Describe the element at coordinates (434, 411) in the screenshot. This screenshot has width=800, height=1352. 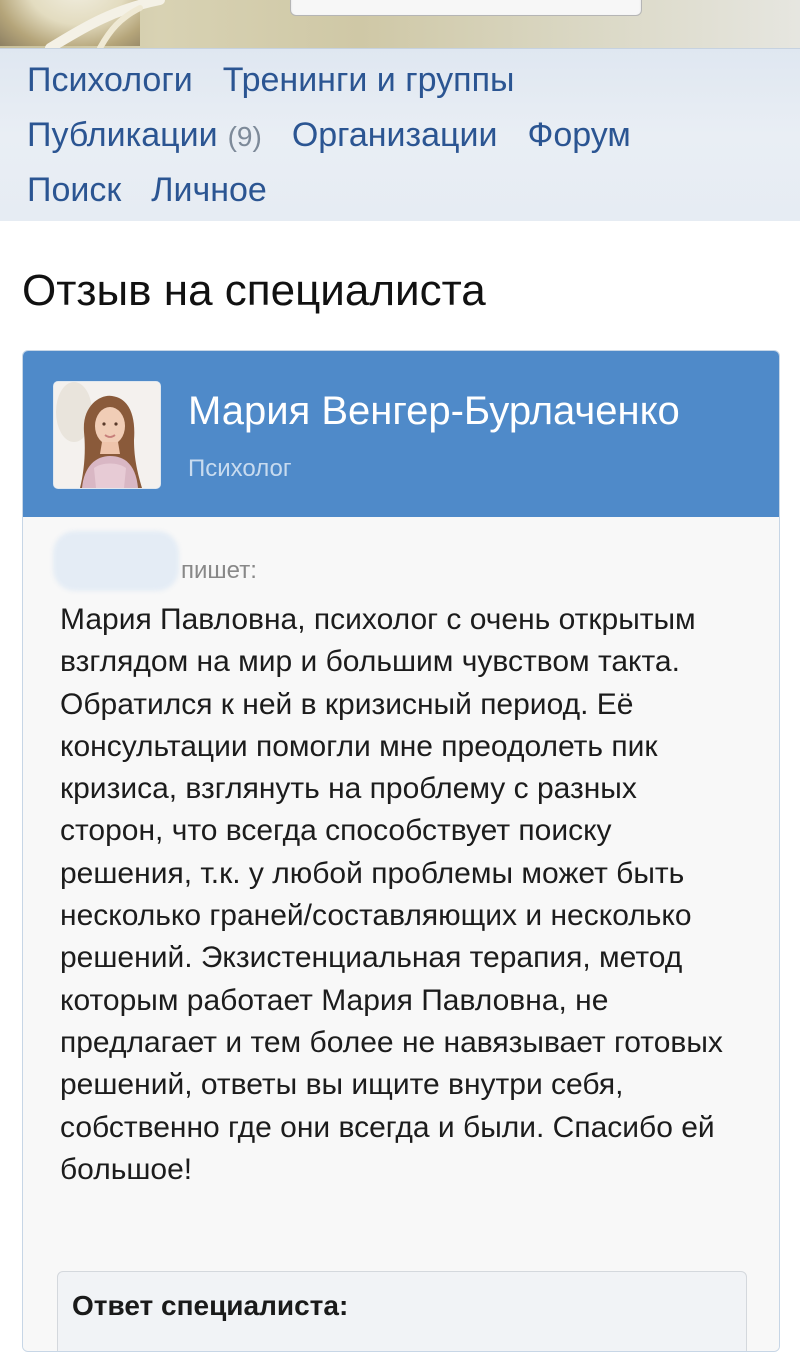
I see `specialist-name: Мария Венгер-Бурлаченко` at that location.